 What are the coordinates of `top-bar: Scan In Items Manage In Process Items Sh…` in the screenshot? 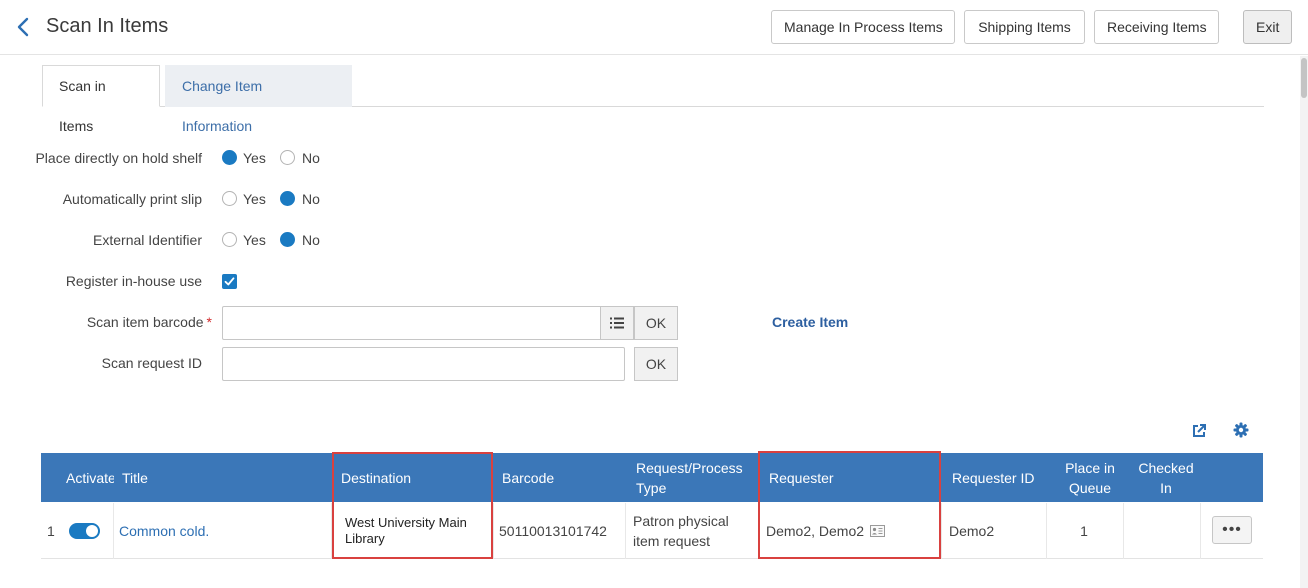 It's located at (654, 27).